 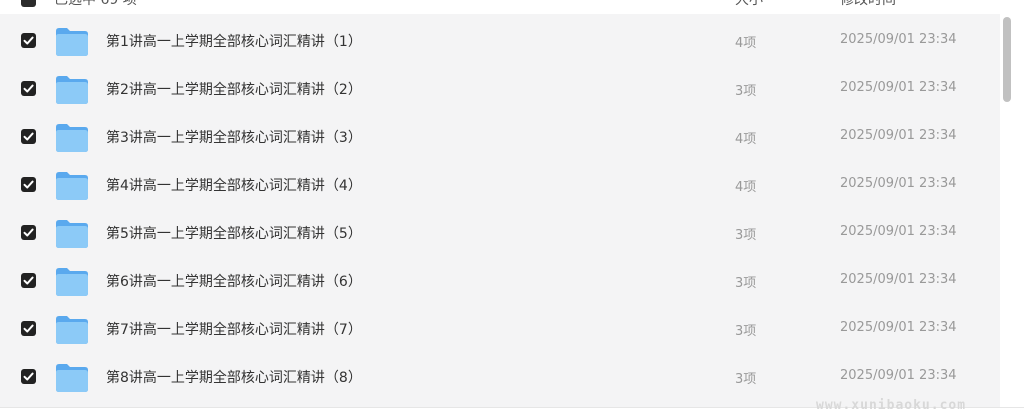 I want to click on selection-count: 已选中 69 项, so click(x=95, y=4).